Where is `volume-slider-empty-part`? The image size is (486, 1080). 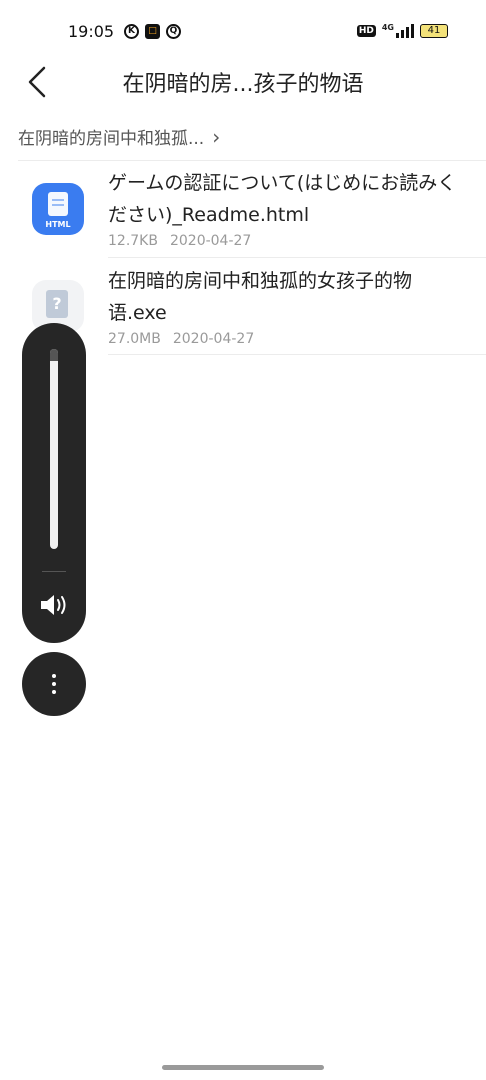 volume-slider-empty-part is located at coordinates (54, 355).